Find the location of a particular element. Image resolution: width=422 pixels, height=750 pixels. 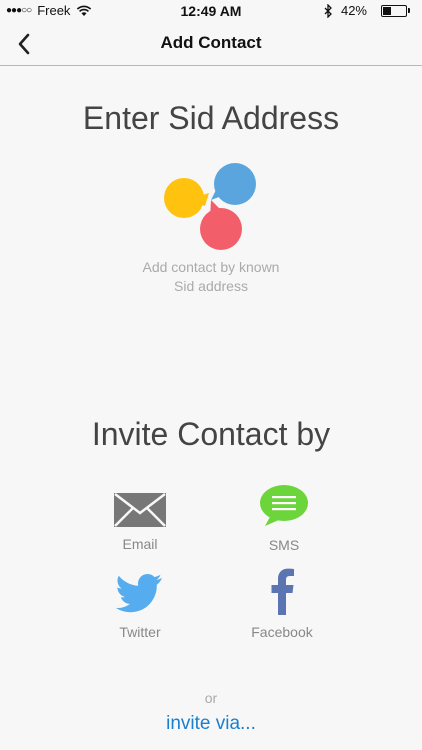

sms-icon is located at coordinates (284, 505).